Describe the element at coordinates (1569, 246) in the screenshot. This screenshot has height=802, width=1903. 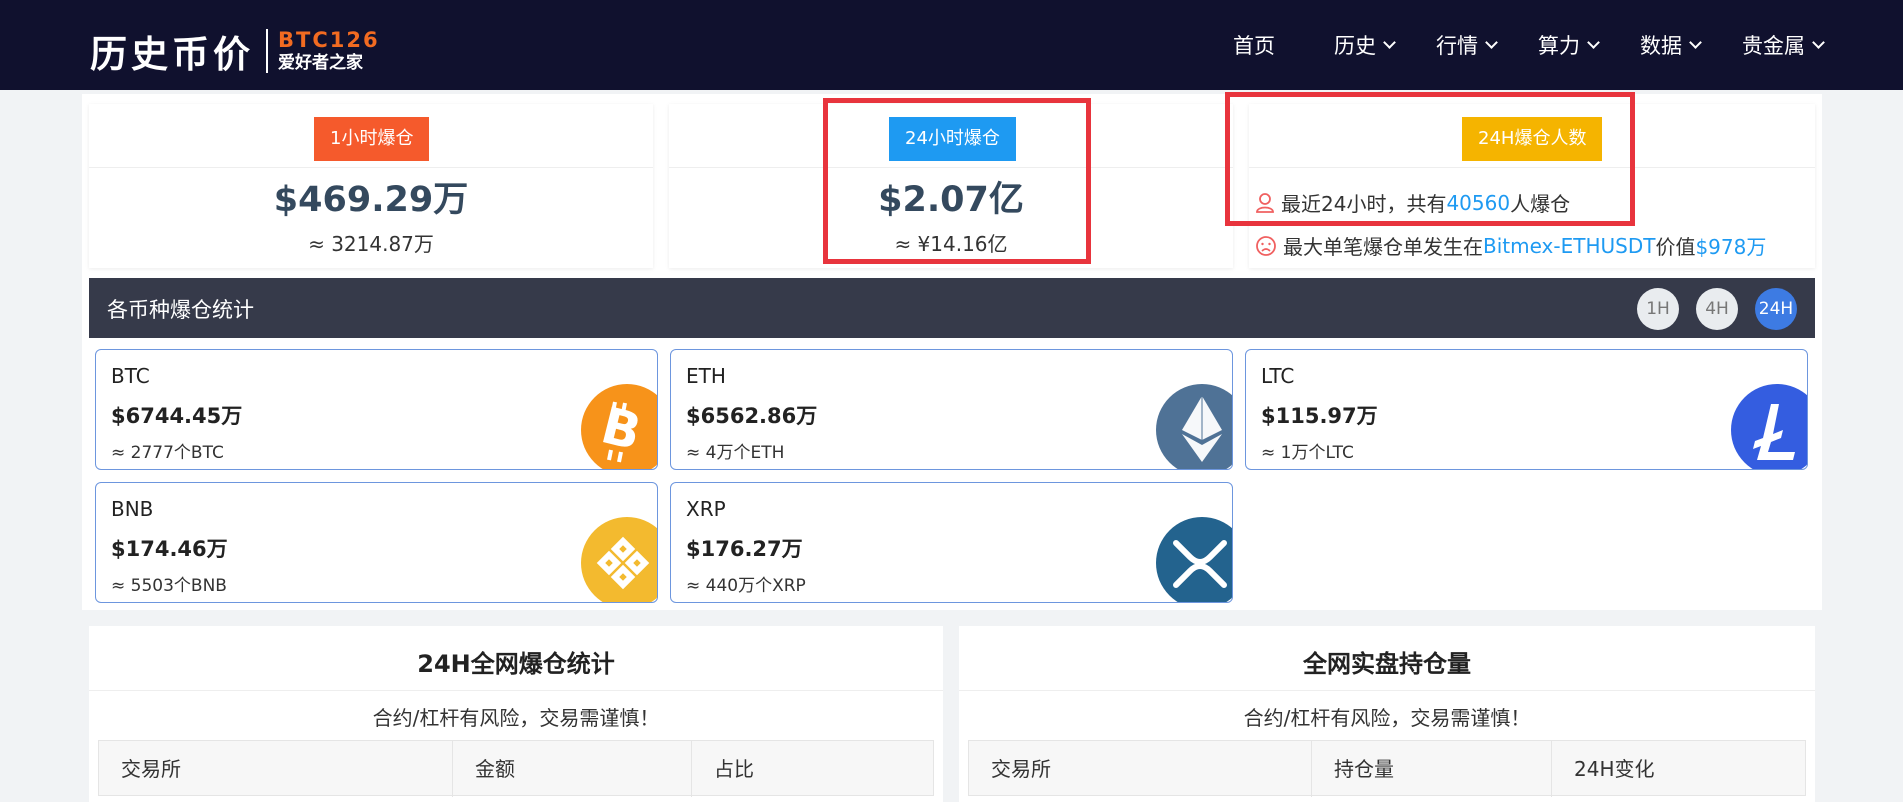
I see `largest-exchange-link: Bitmex-ETHUSDT` at that location.